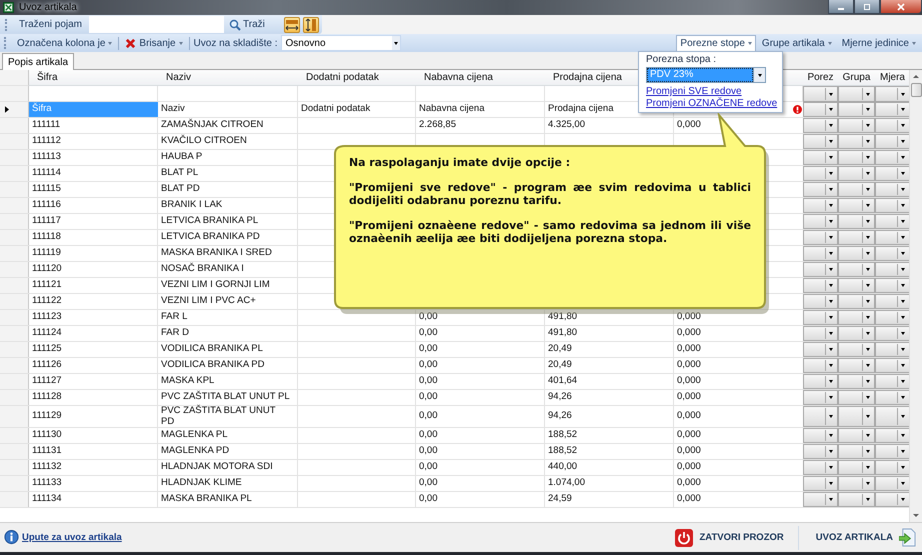 The width and height of the screenshot is (922, 555). What do you see at coordinates (357, 78) in the screenshot?
I see `column-header: Dodatni podatak` at bounding box center [357, 78].